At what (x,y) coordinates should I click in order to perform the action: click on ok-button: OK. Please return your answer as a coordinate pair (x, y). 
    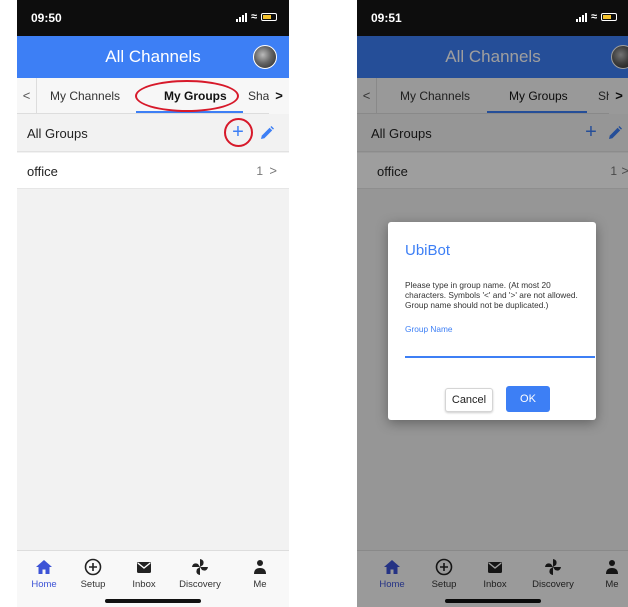
    Looking at the image, I should click on (528, 399).